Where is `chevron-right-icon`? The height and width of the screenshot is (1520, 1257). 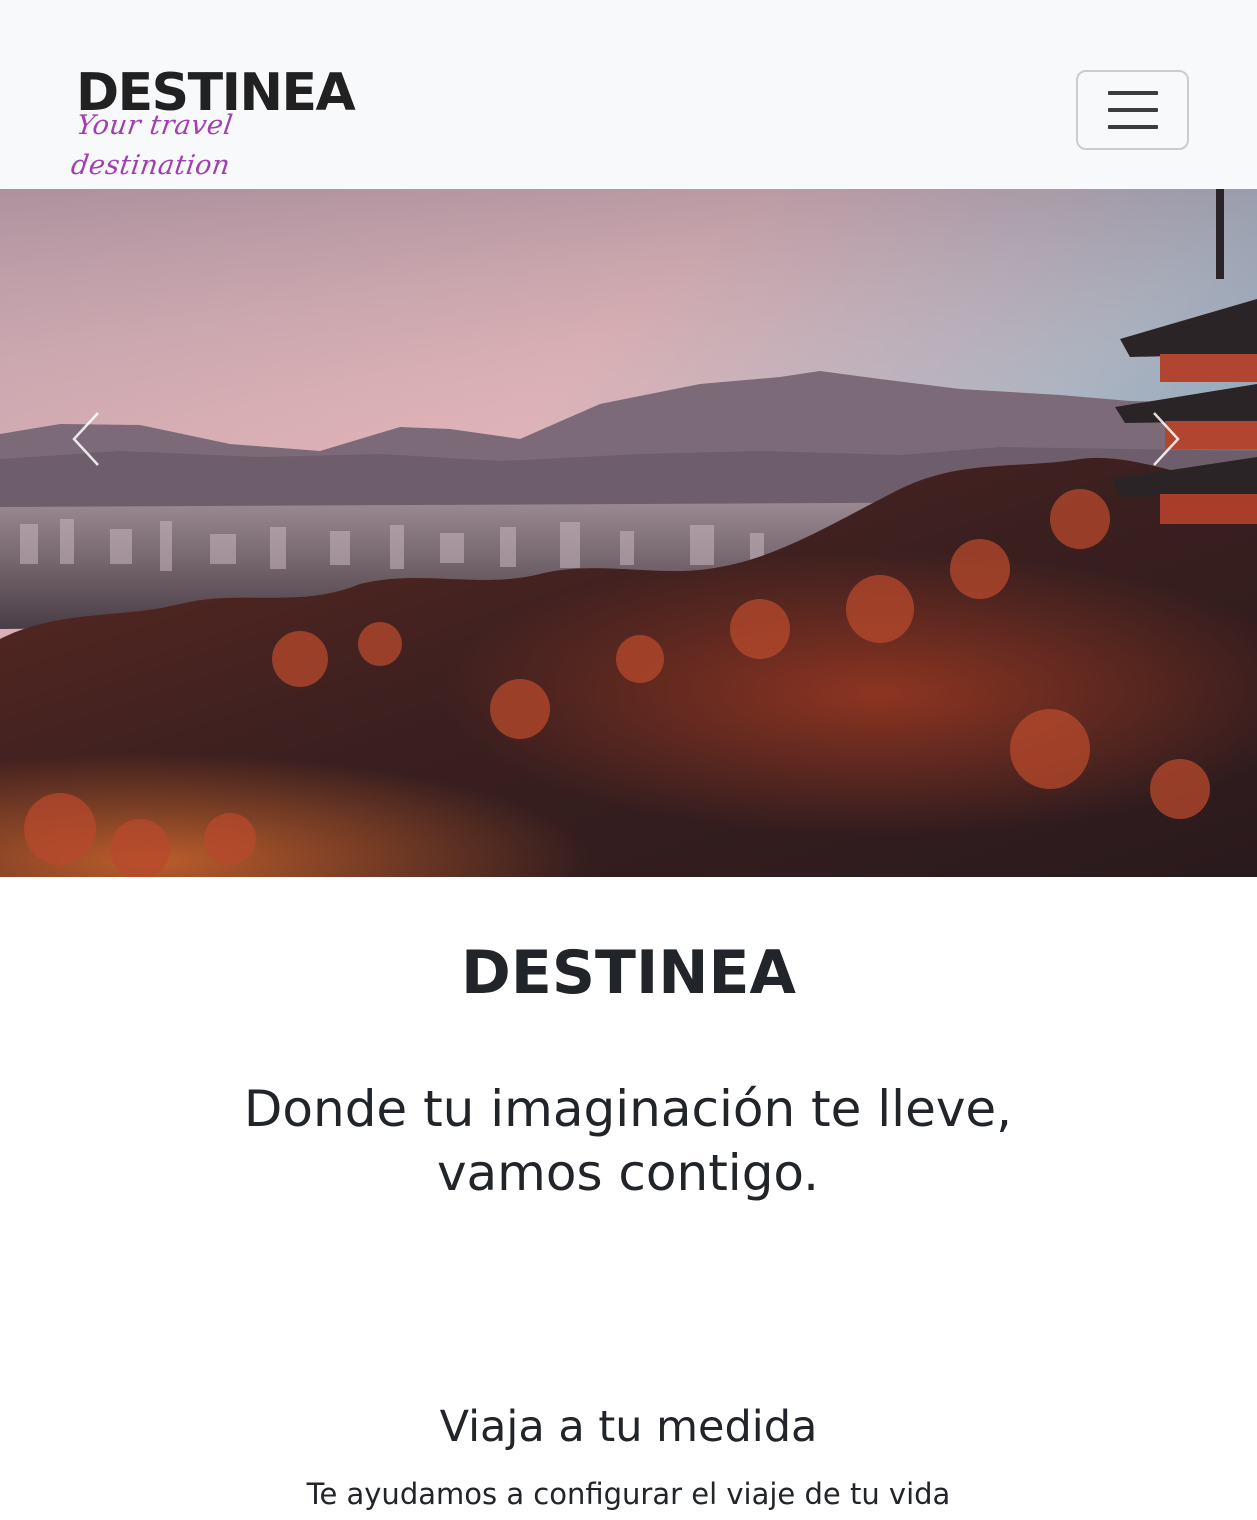
chevron-right-icon is located at coordinates (1166, 439).